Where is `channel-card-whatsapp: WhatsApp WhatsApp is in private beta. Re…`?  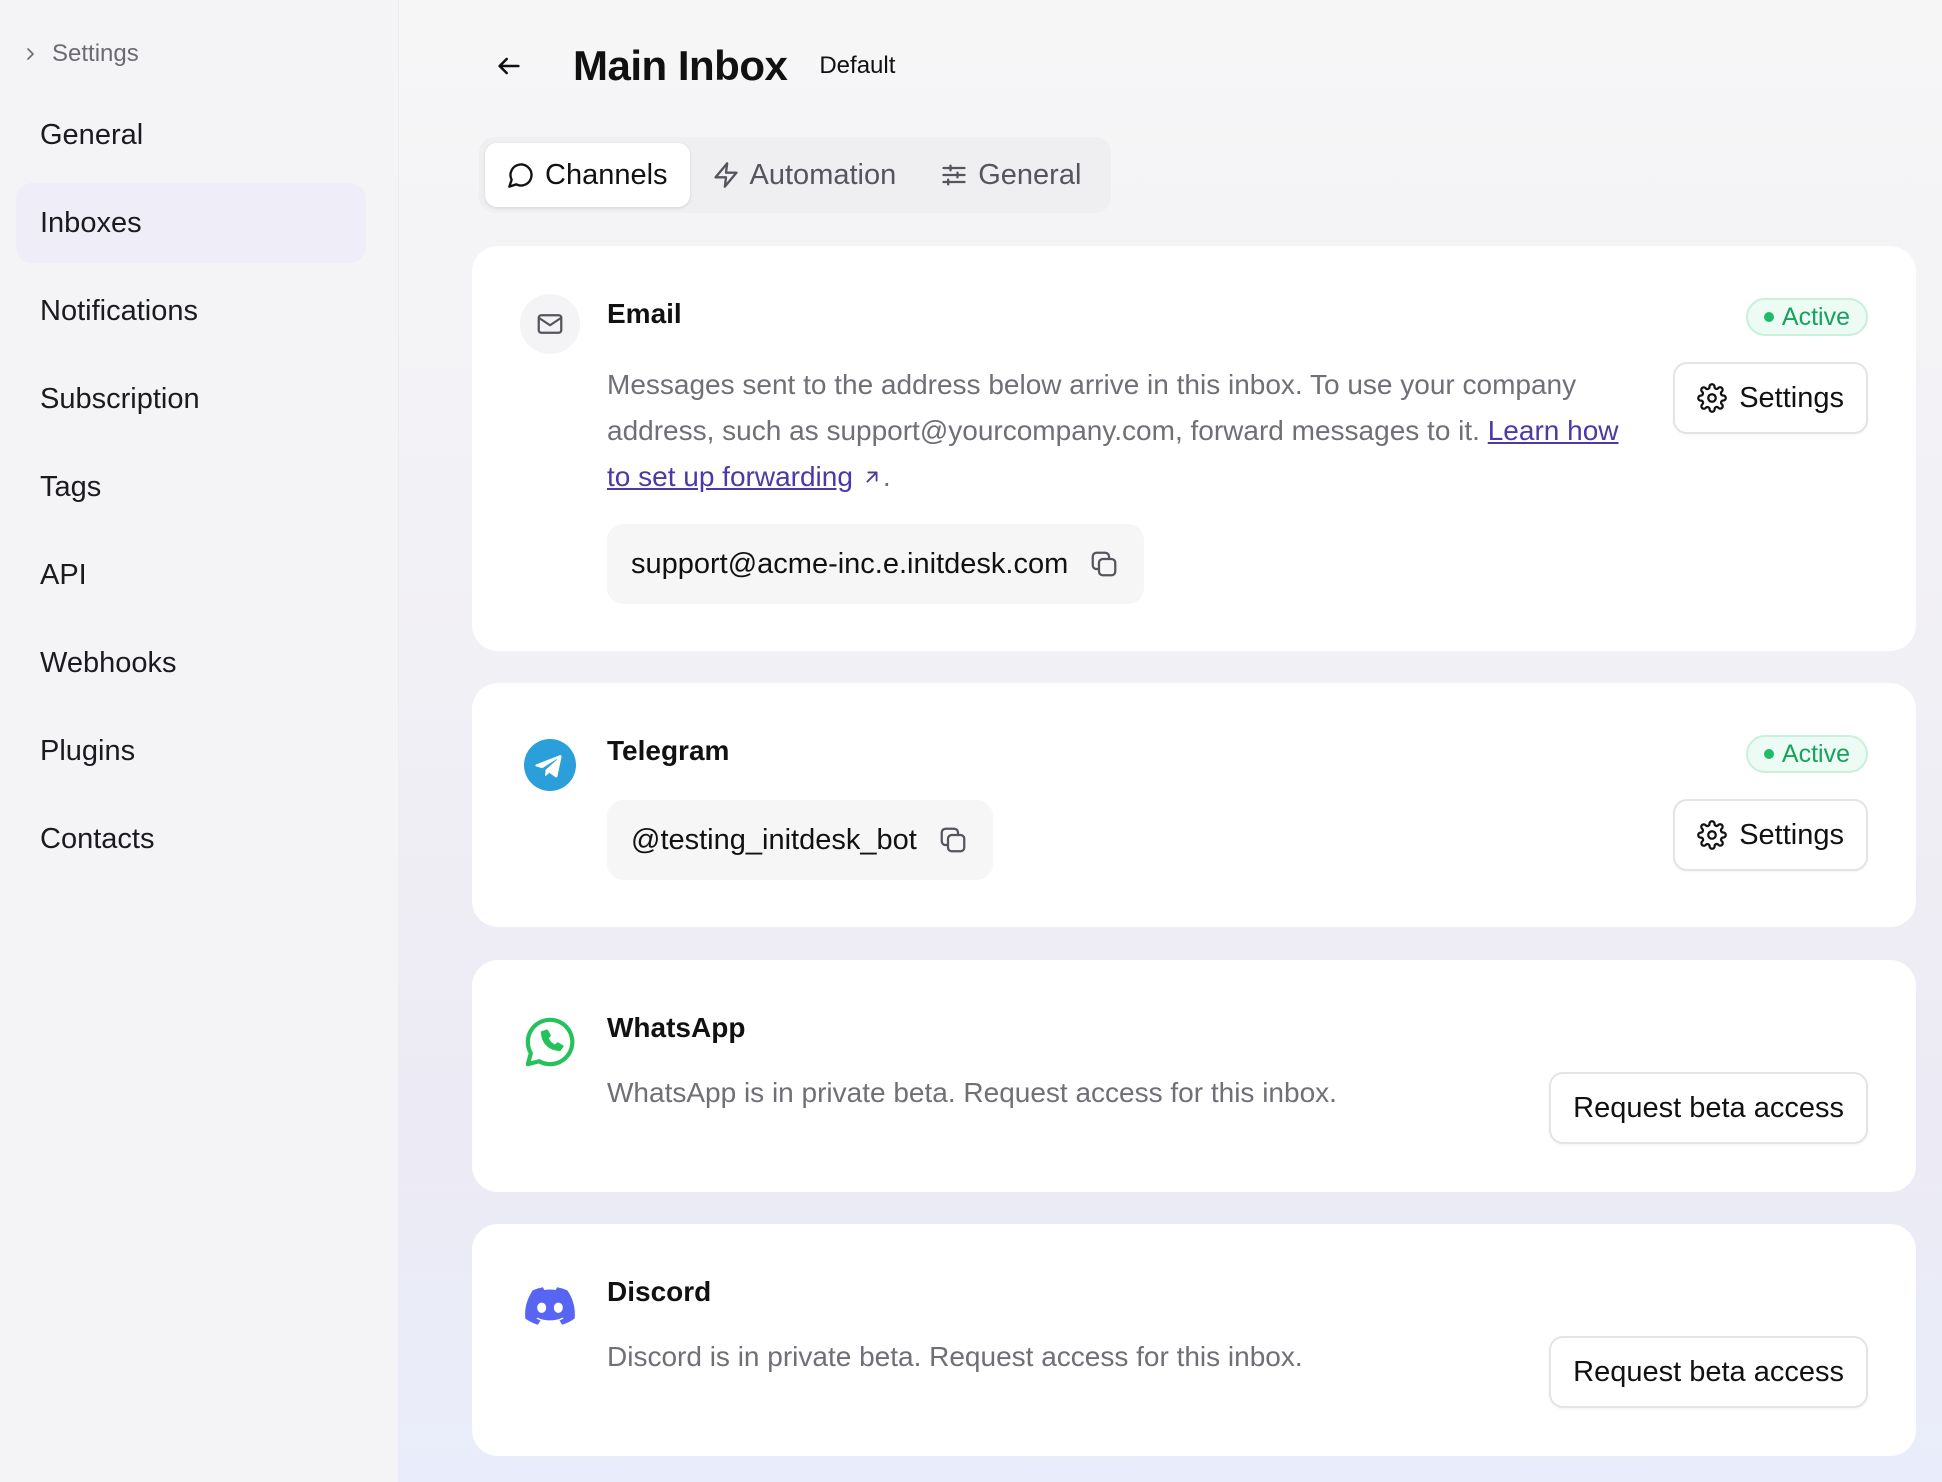
channel-card-whatsapp: WhatsApp WhatsApp is in private beta. Re… is located at coordinates (1194, 1076).